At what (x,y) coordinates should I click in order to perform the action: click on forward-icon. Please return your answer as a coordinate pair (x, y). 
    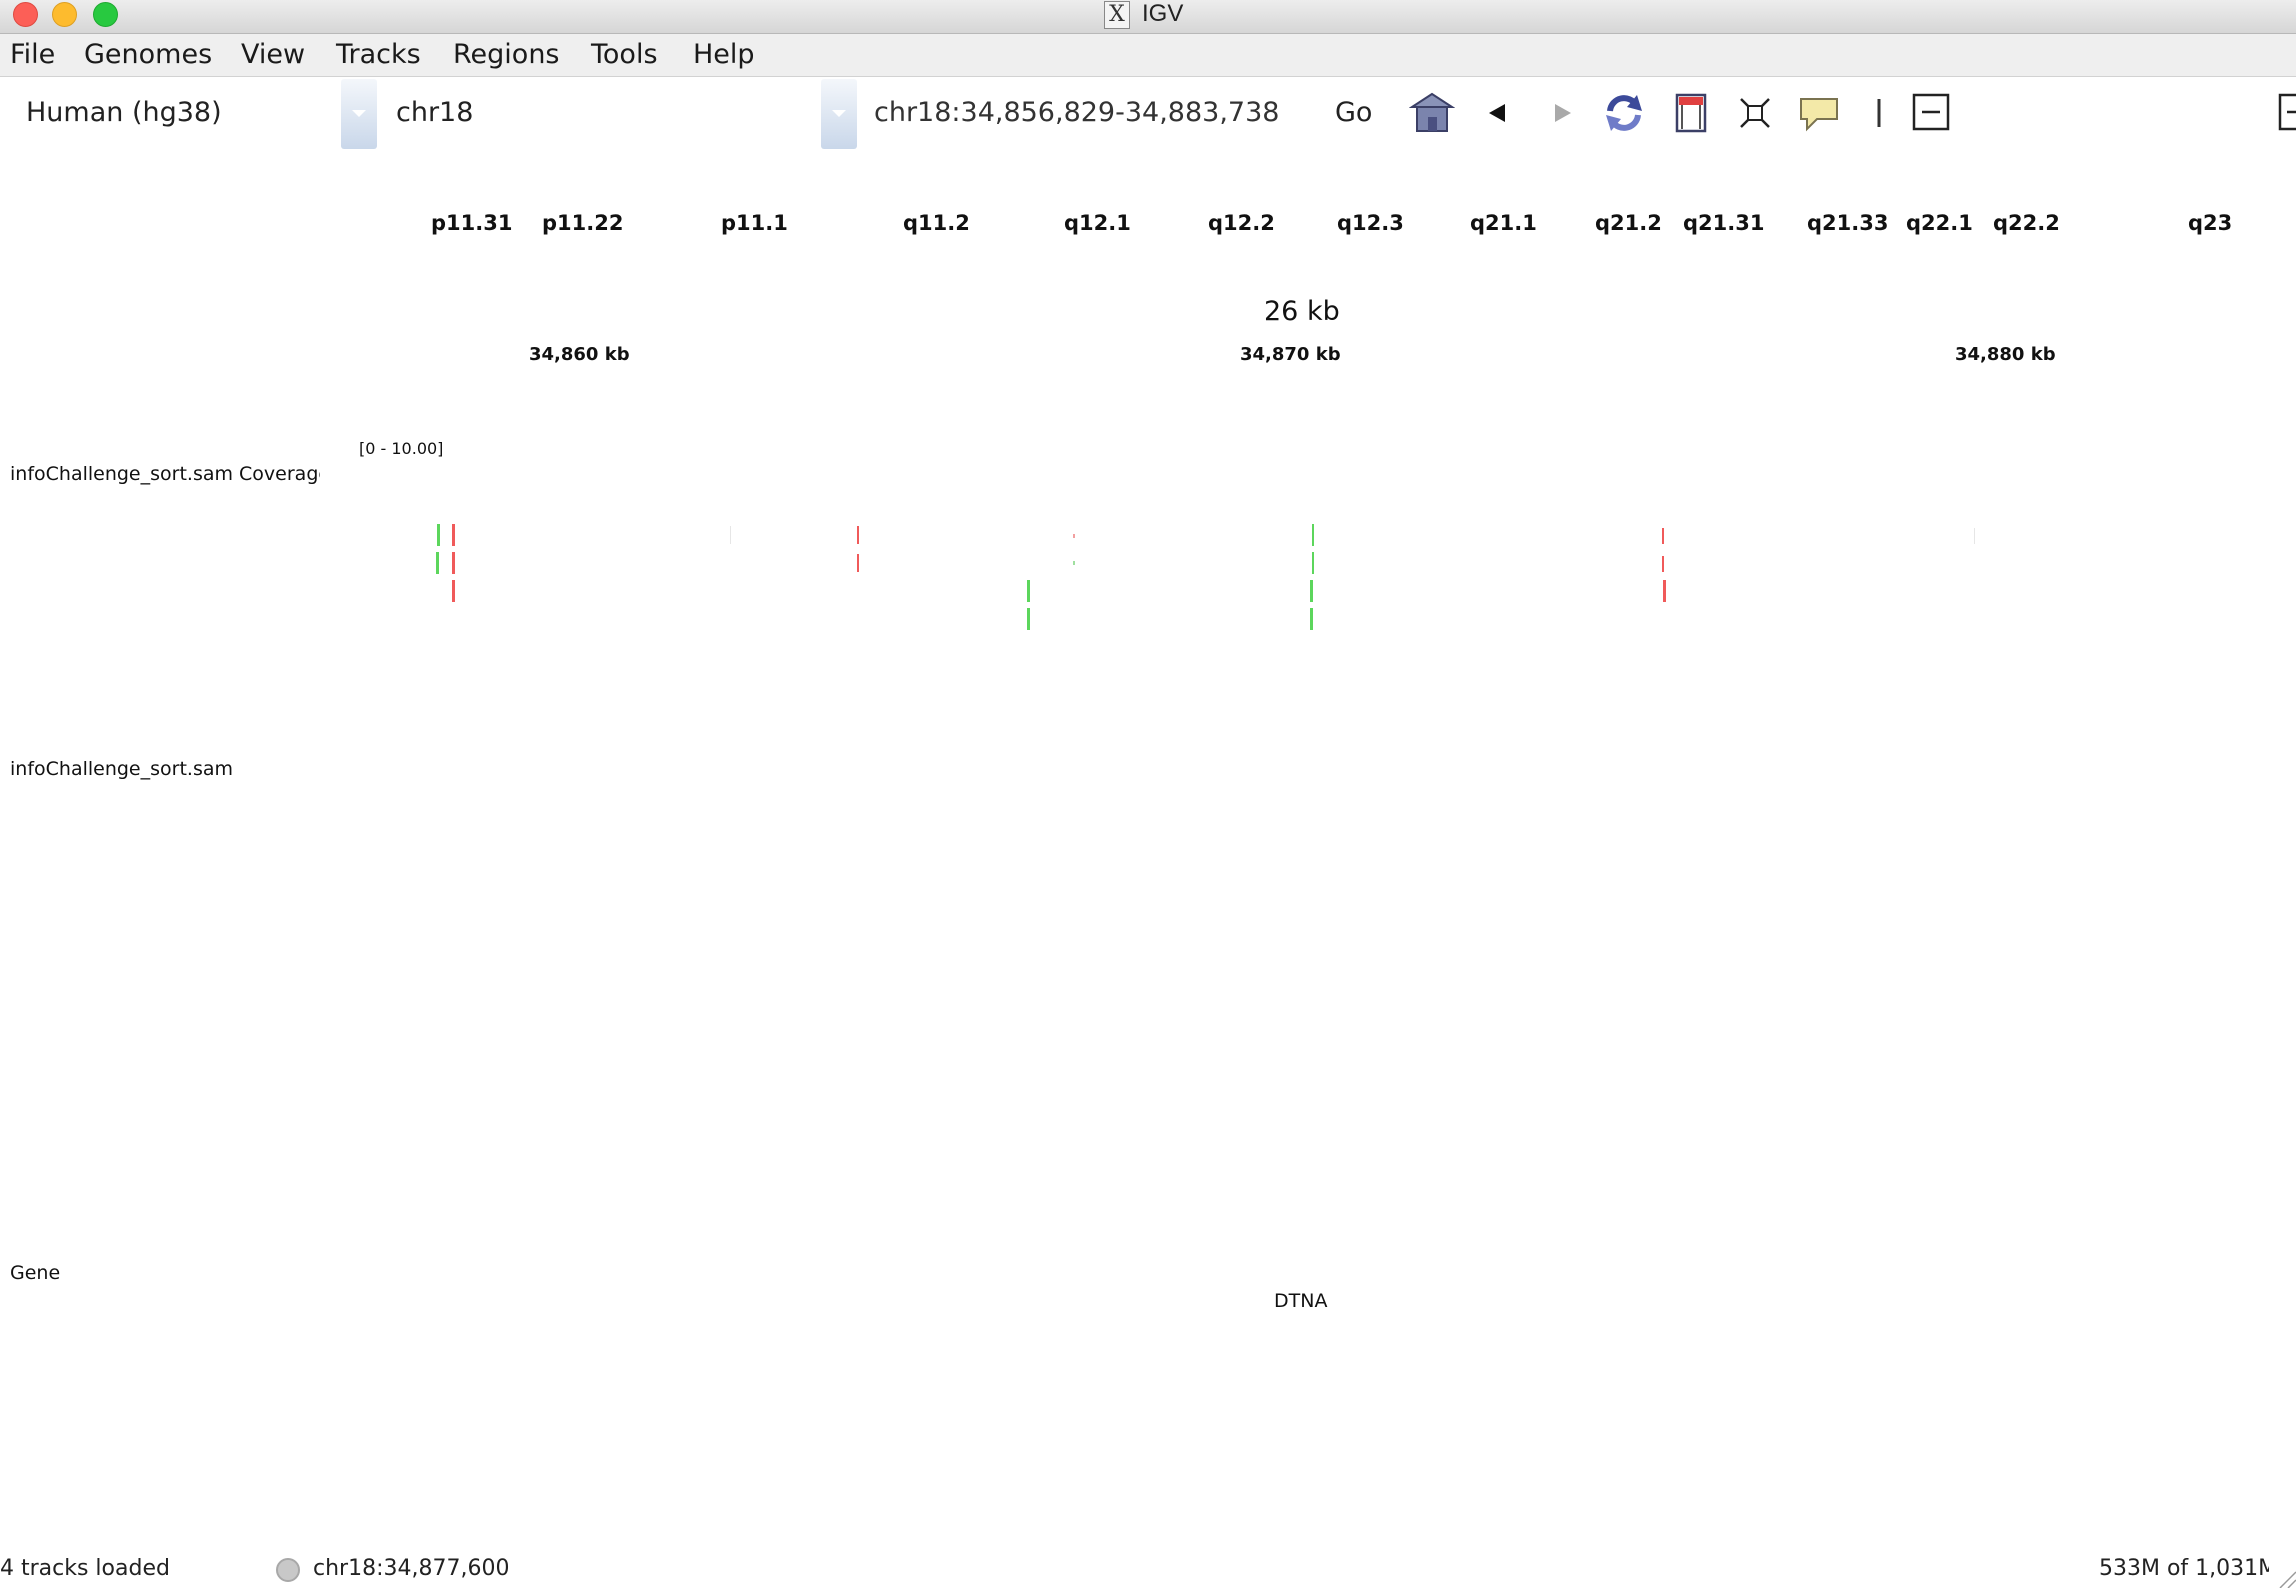
    Looking at the image, I should click on (1562, 113).